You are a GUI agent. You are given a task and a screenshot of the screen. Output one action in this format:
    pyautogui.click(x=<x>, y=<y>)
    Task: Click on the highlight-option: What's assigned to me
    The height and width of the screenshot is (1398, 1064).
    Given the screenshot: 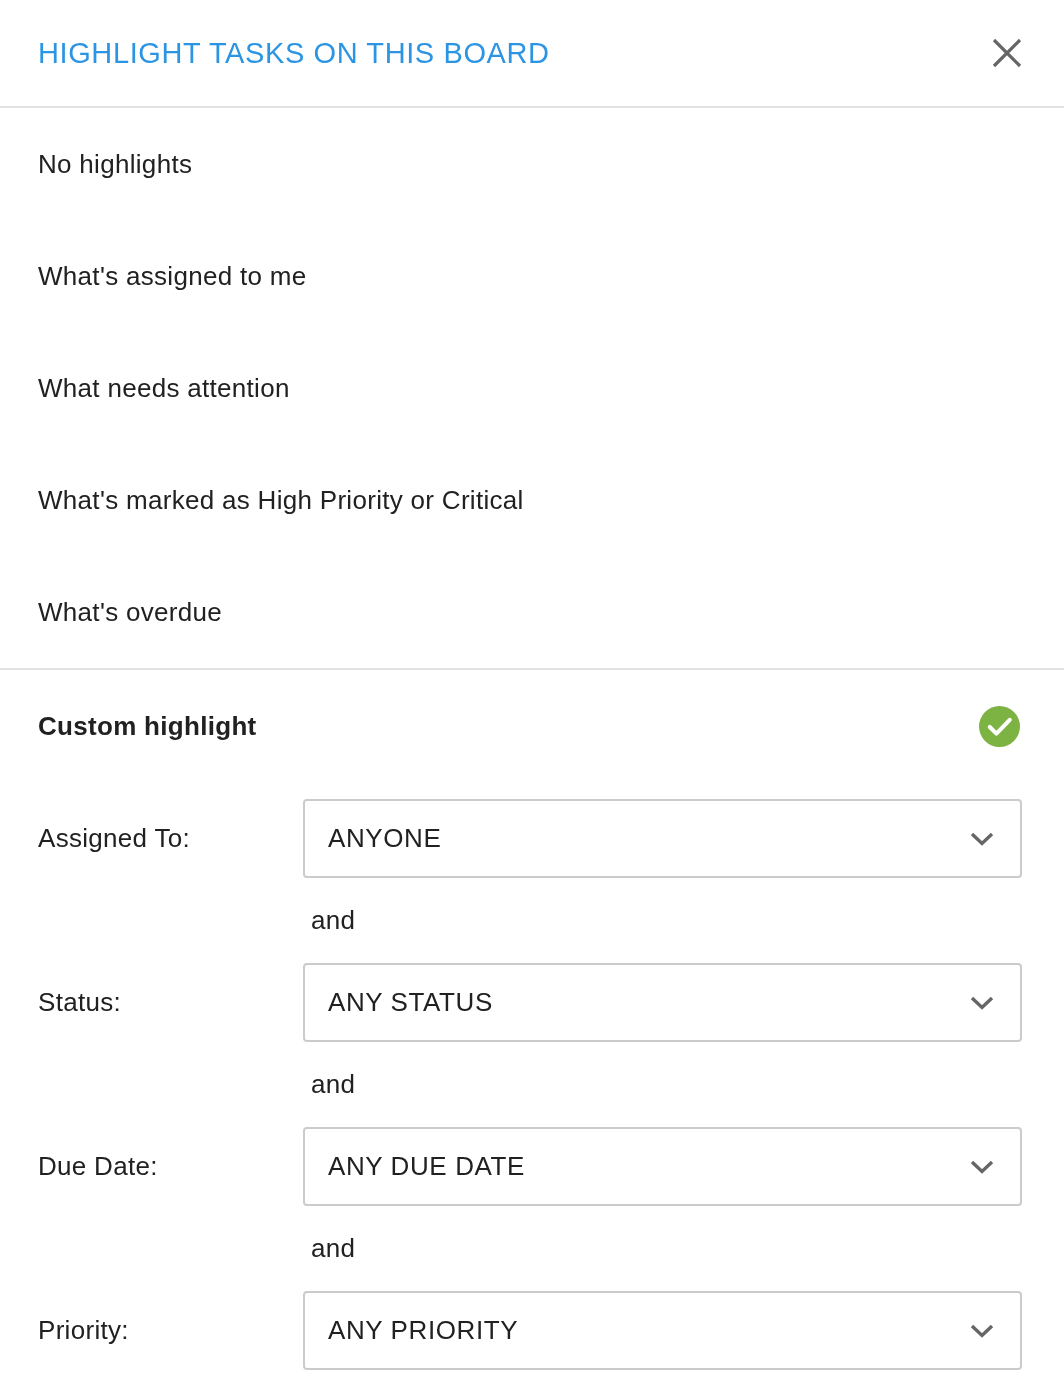 What is the action you would take?
    pyautogui.click(x=532, y=276)
    